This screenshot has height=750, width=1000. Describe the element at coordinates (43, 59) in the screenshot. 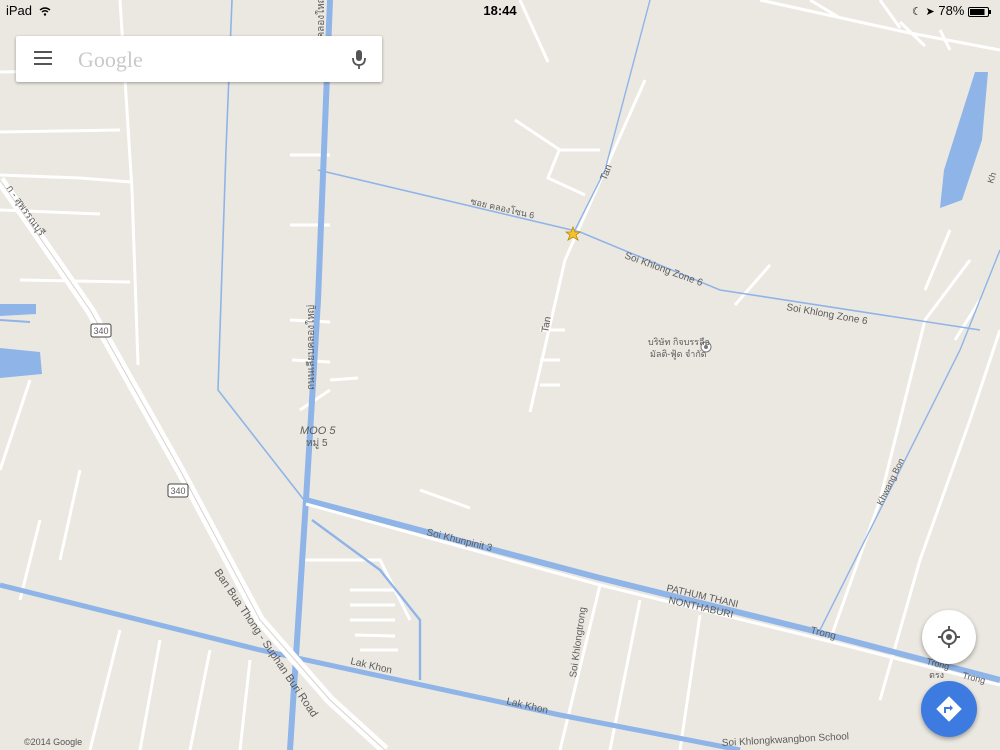

I see `menu-icon` at that location.